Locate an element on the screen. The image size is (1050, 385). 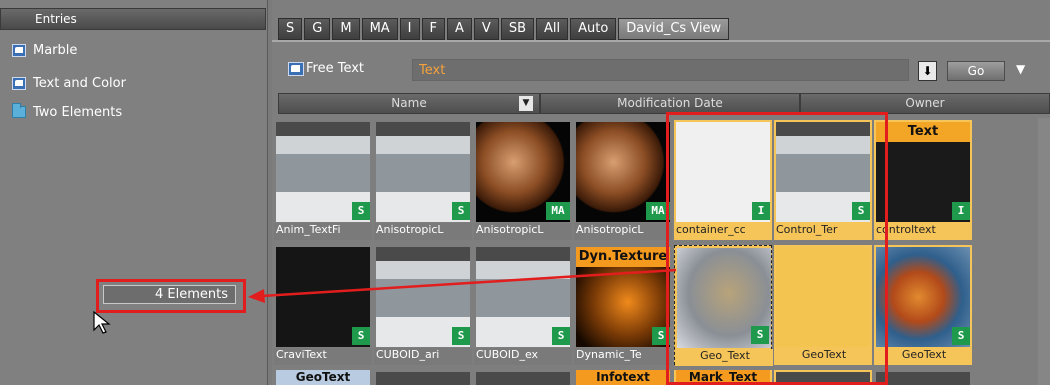
tree-item-label: Marble is located at coordinates (55, 50).